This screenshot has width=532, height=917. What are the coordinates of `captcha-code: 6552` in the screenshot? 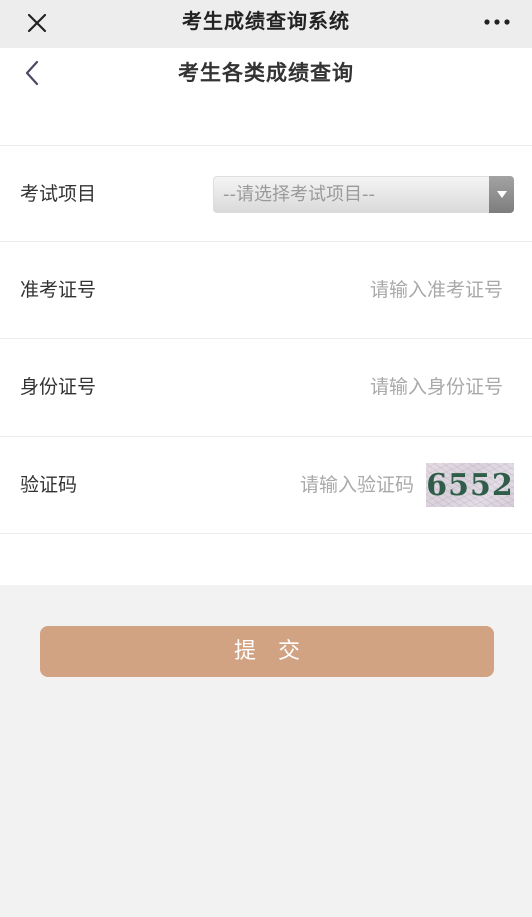 It's located at (470, 485).